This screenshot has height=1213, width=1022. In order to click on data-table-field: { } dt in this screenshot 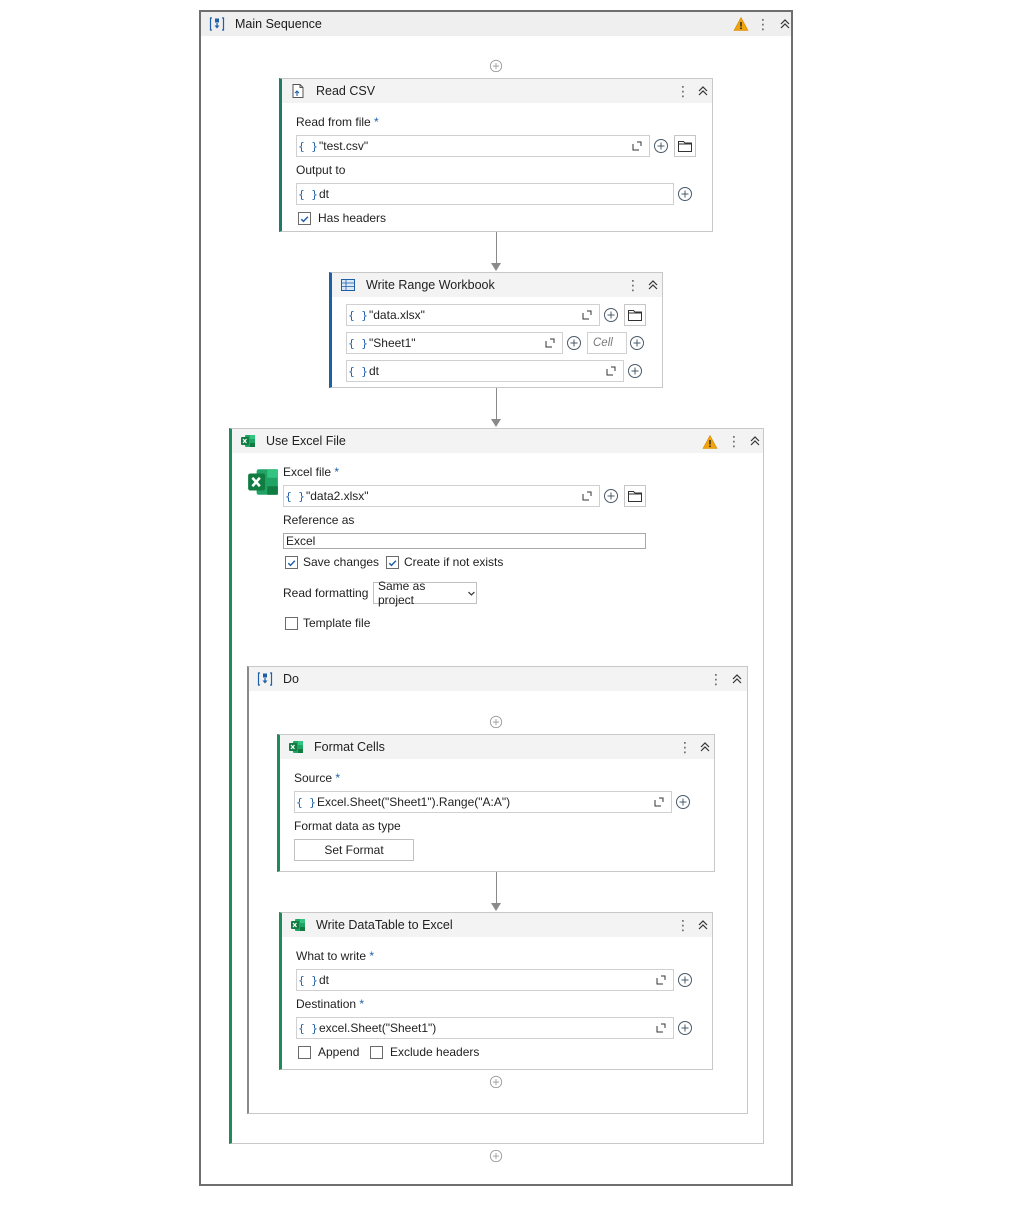, I will do `click(485, 371)`.